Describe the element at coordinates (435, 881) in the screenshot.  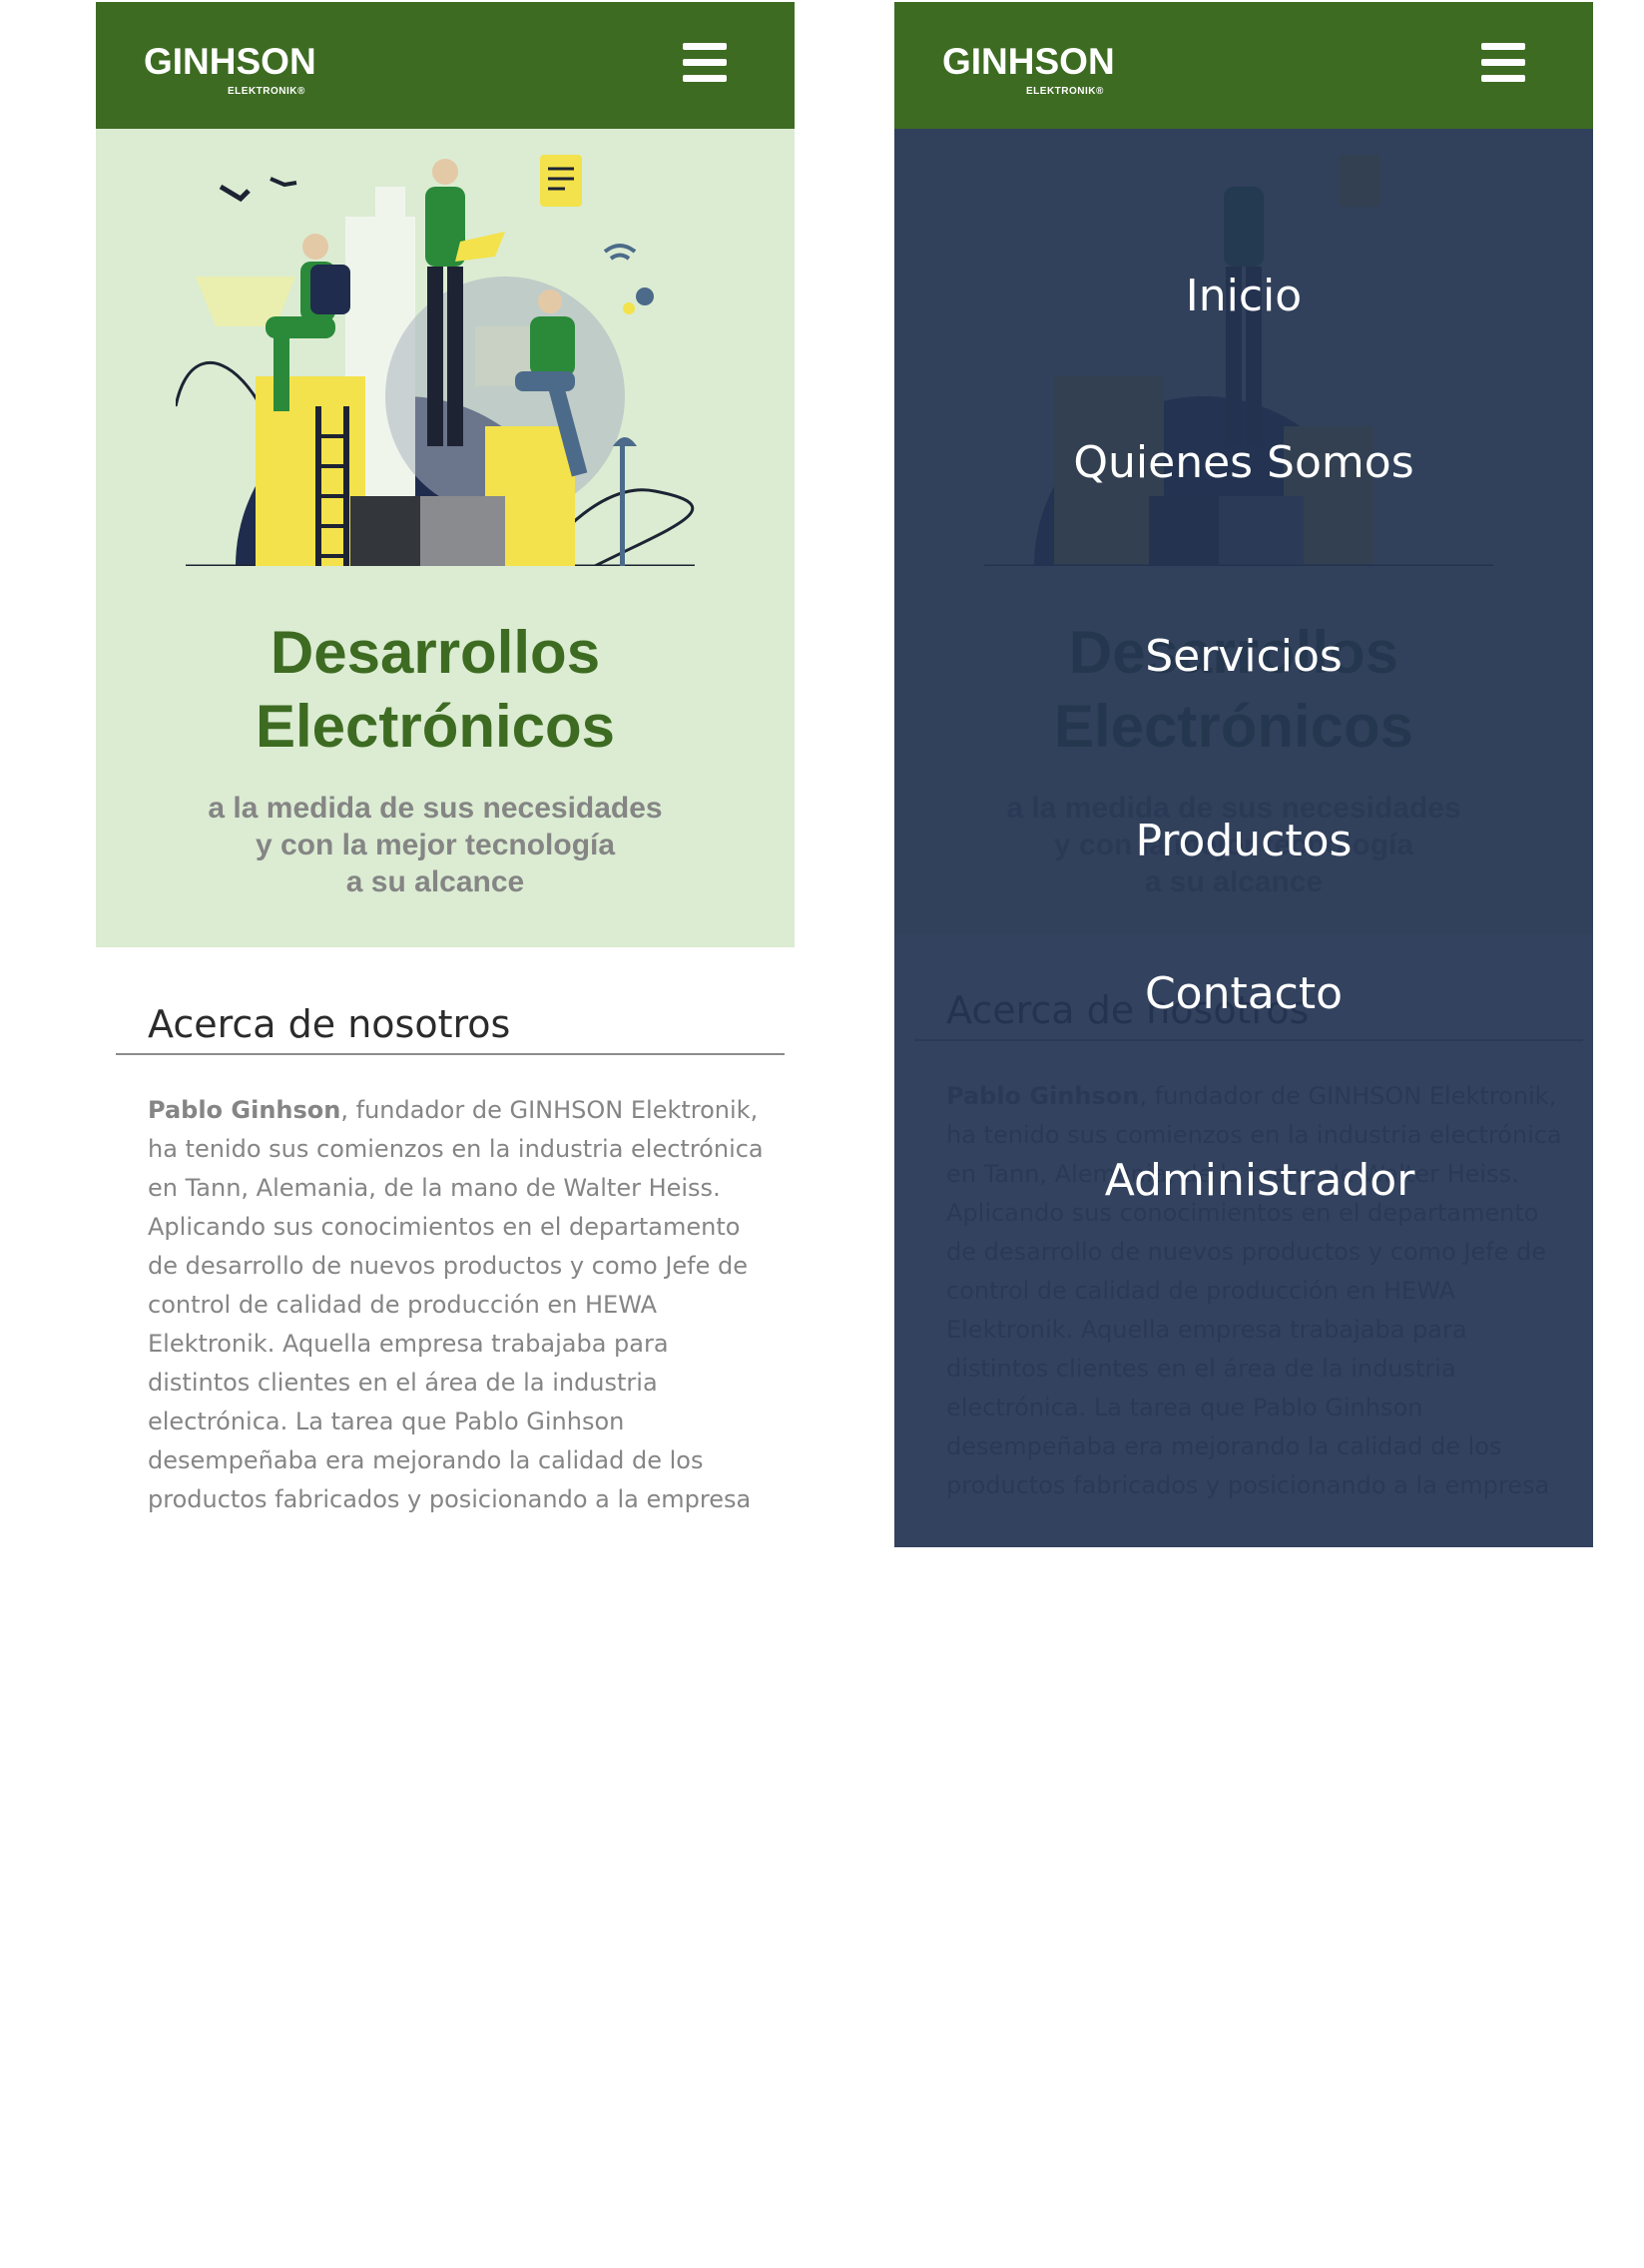
I see `hero-subtitle-line3: a su alcance` at that location.